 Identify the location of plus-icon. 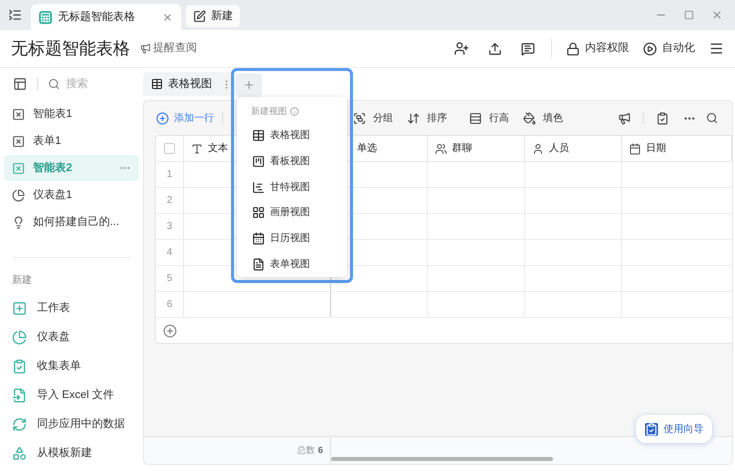
(249, 85).